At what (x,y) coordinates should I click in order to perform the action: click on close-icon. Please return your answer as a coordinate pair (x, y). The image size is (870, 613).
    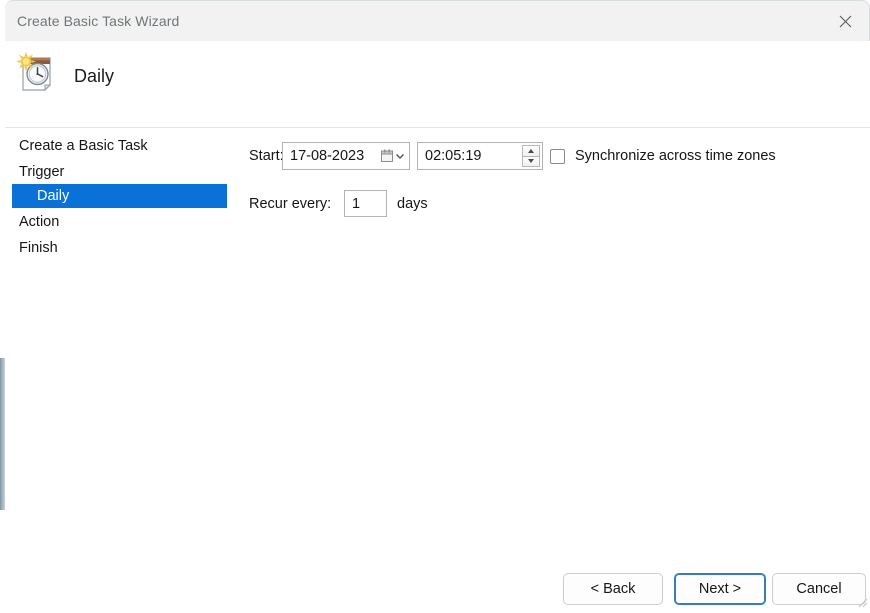
    Looking at the image, I should click on (845, 21).